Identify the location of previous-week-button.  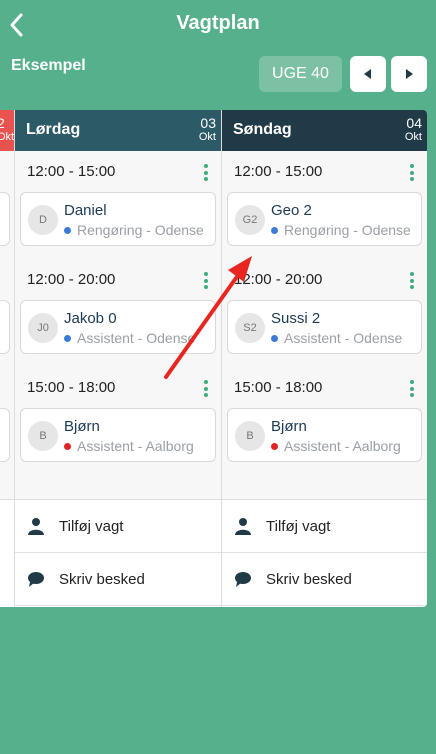
(368, 74).